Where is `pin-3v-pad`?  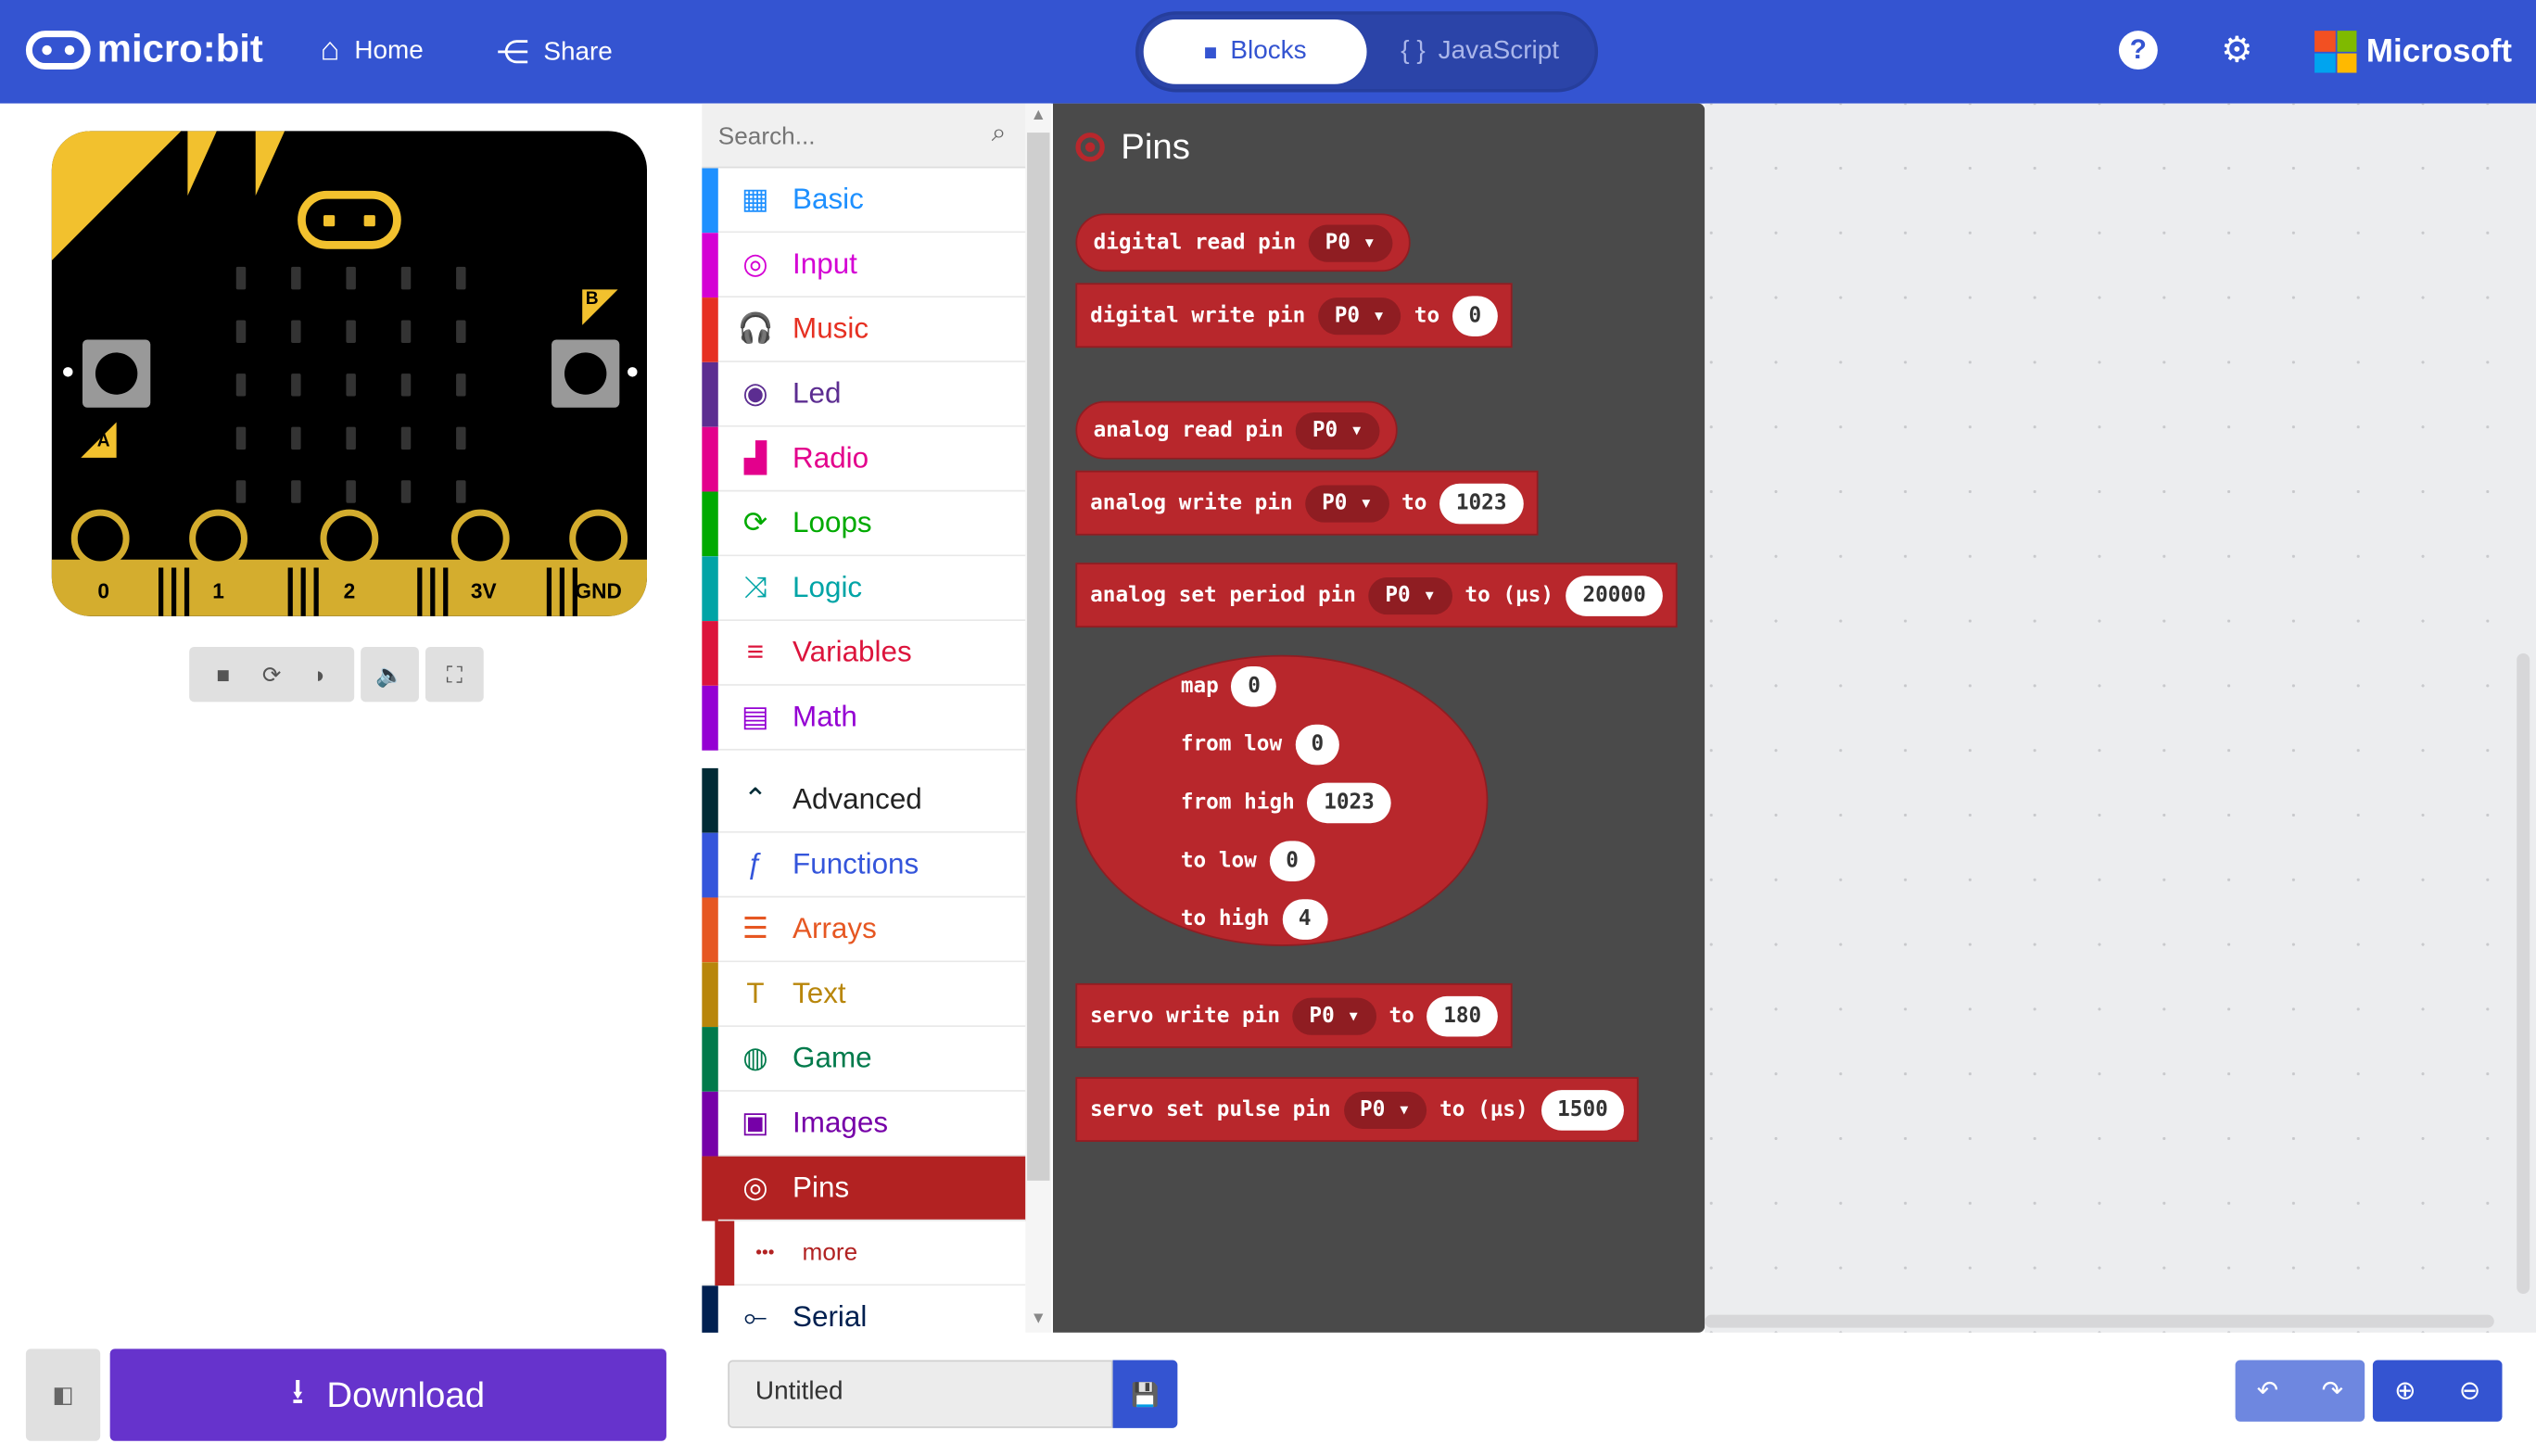 pin-3v-pad is located at coordinates (480, 538).